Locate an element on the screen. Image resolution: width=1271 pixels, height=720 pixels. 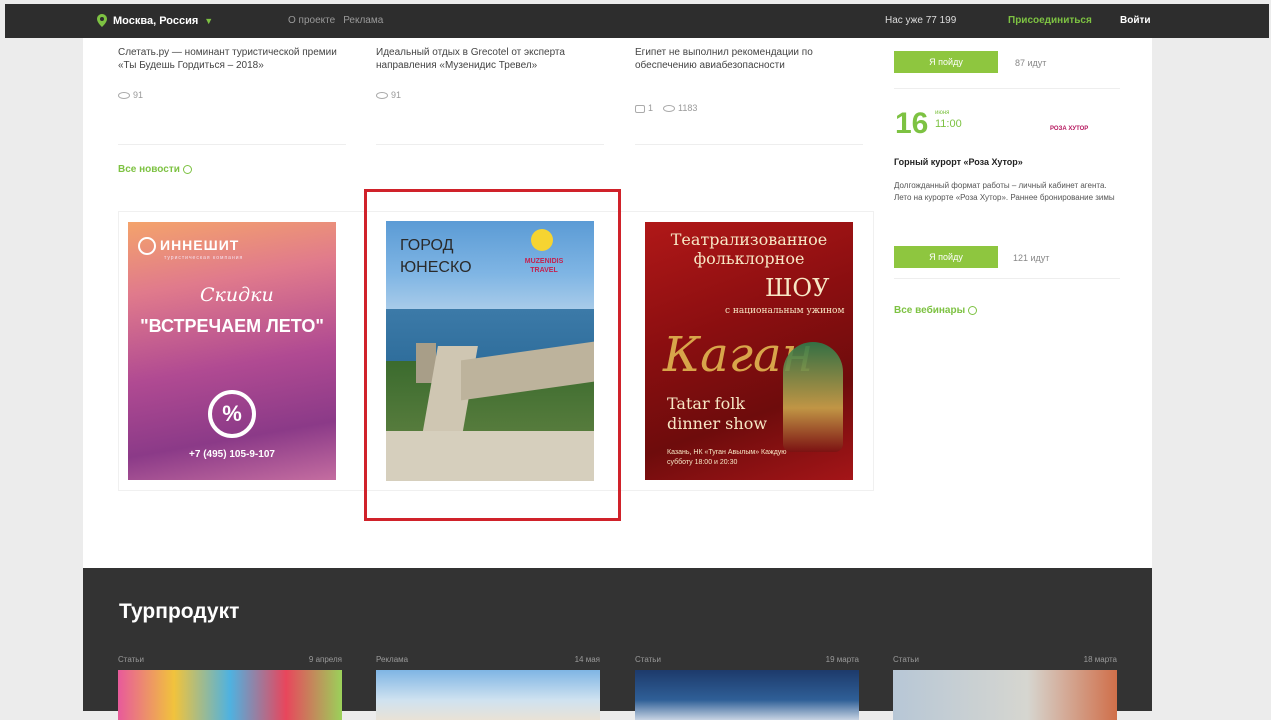
banner-script-text: Скидки is located at coordinates (237, 295).